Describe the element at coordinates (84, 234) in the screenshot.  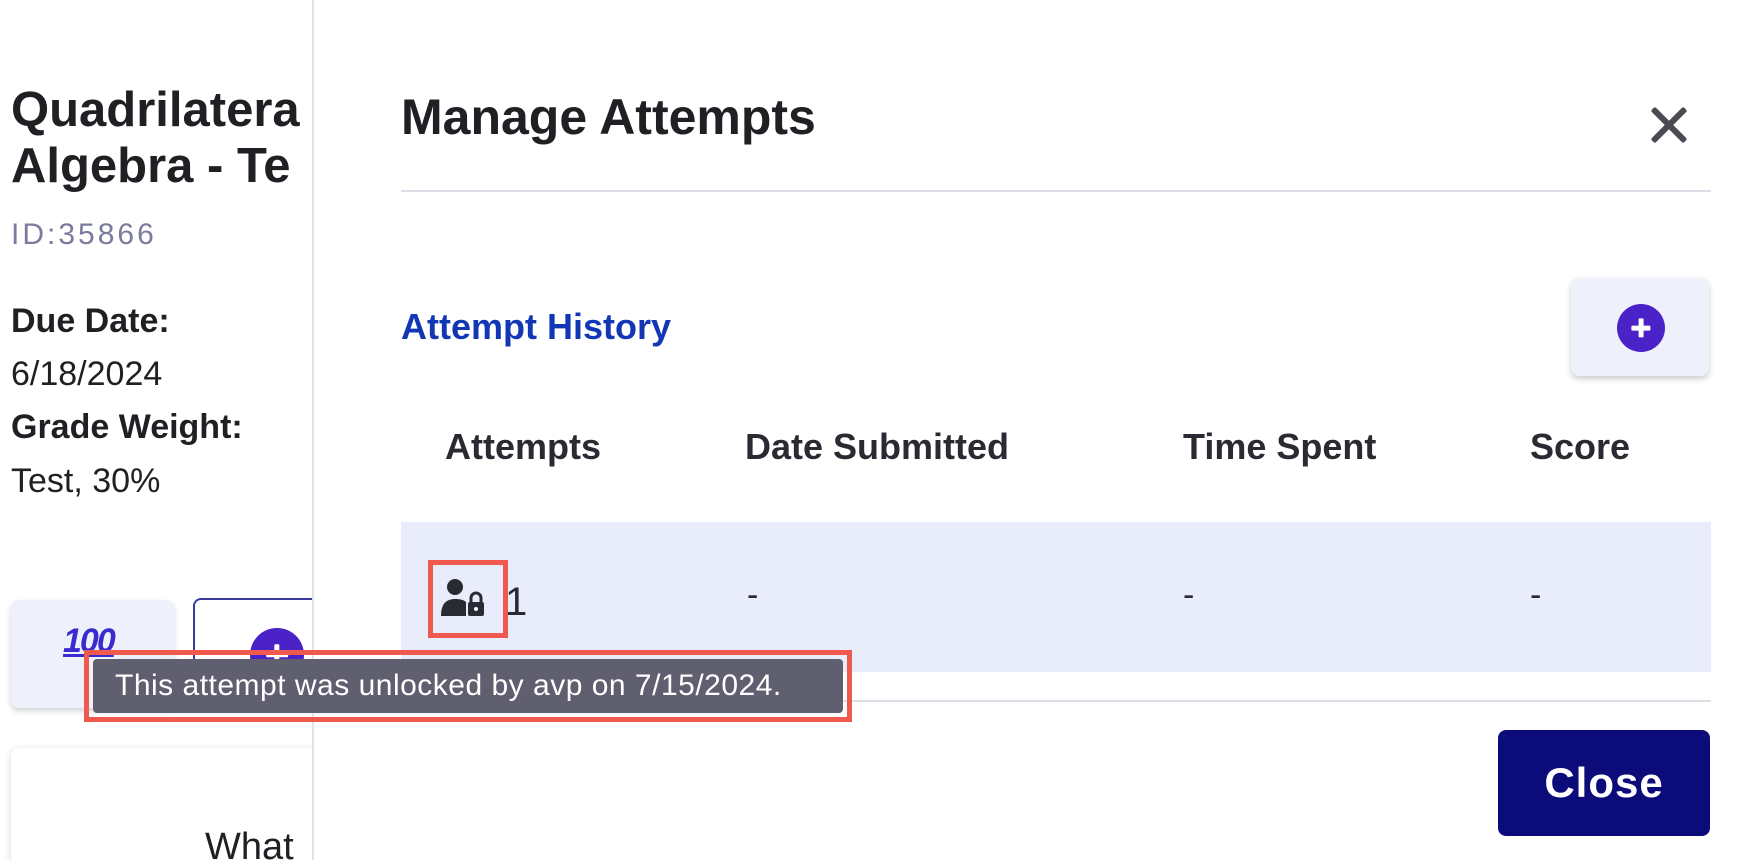
I see `assignment-id: ID:35866` at that location.